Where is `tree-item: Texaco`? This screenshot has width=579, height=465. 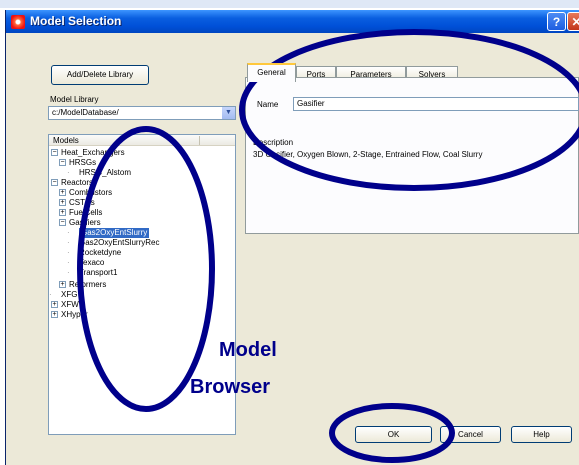 tree-item: Texaco is located at coordinates (91, 263).